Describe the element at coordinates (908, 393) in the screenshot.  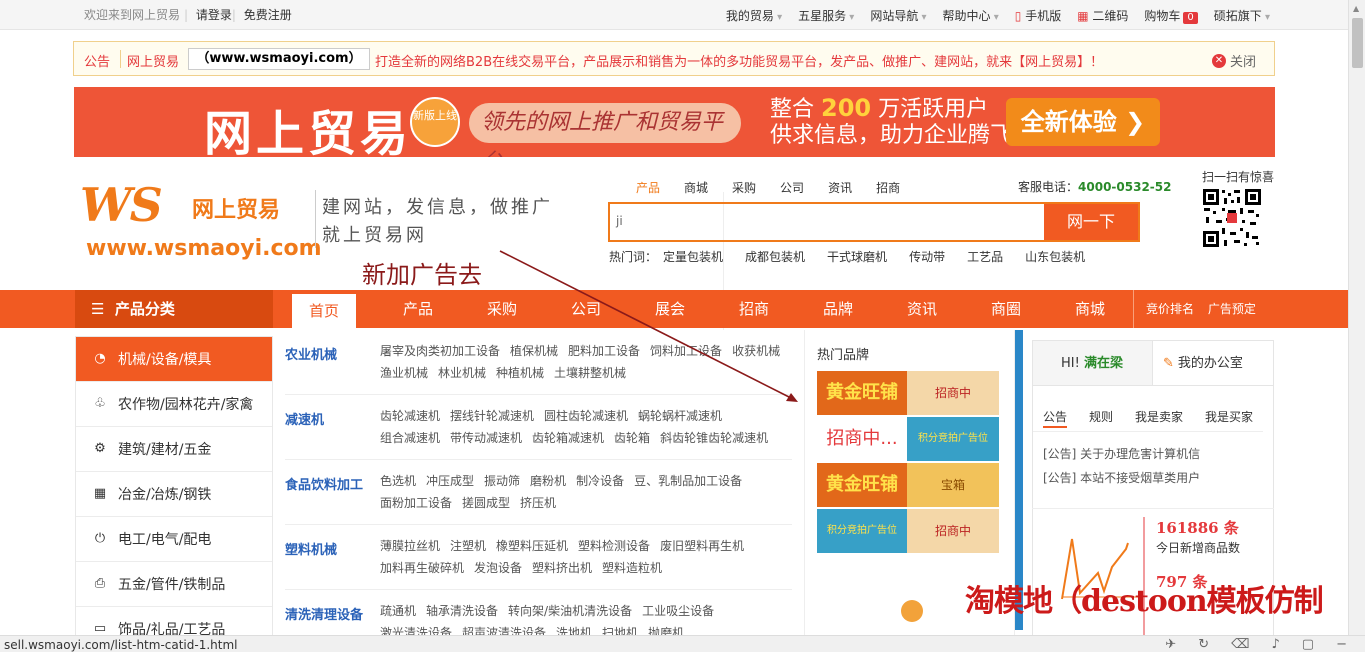
I see `brand-ad: 黄金旺铺 招商中` at that location.